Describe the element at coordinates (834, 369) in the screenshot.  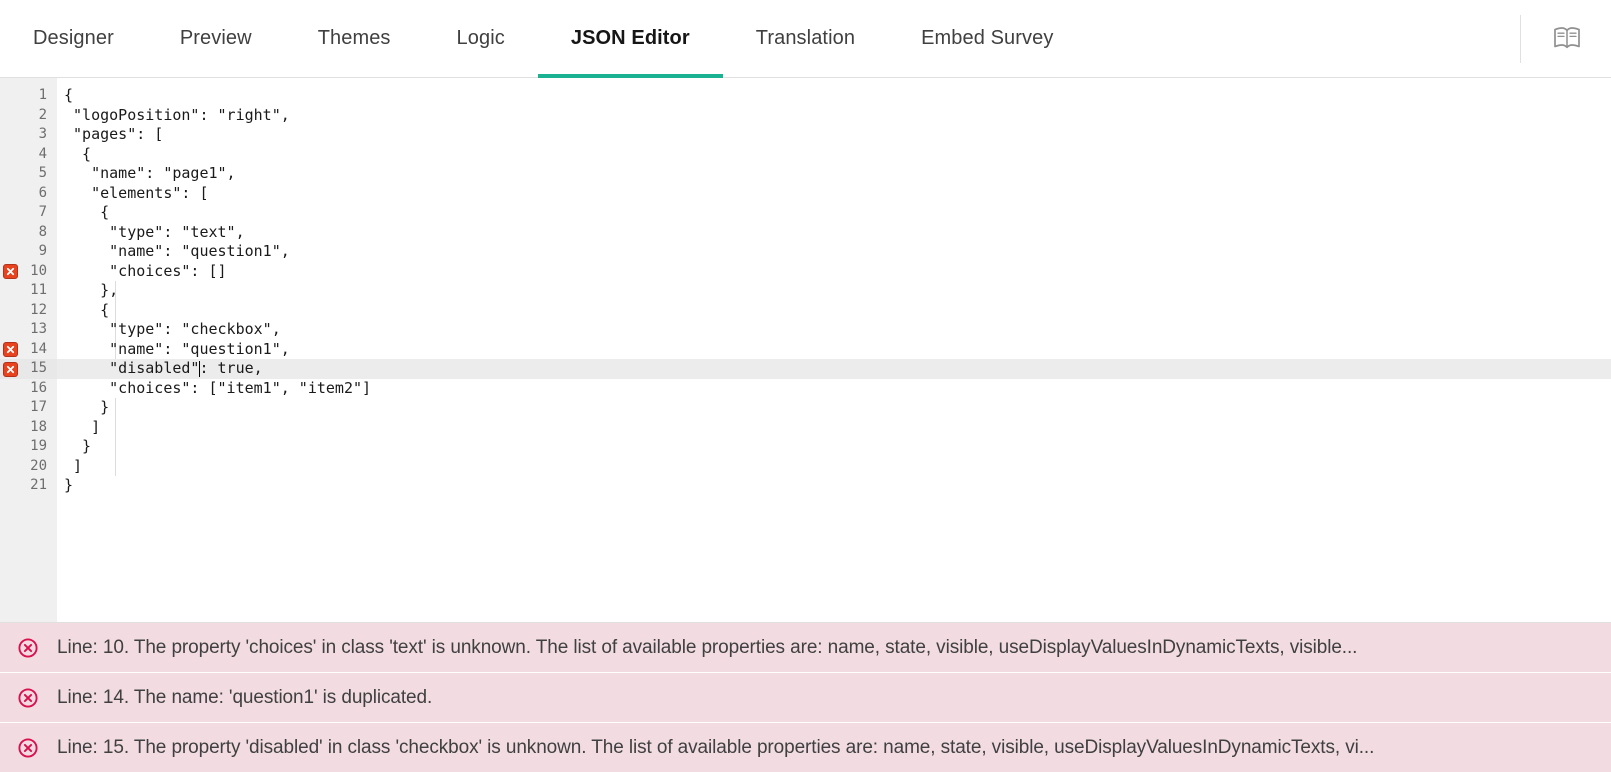
I see `code-line-15: "disabled": true,` at that location.